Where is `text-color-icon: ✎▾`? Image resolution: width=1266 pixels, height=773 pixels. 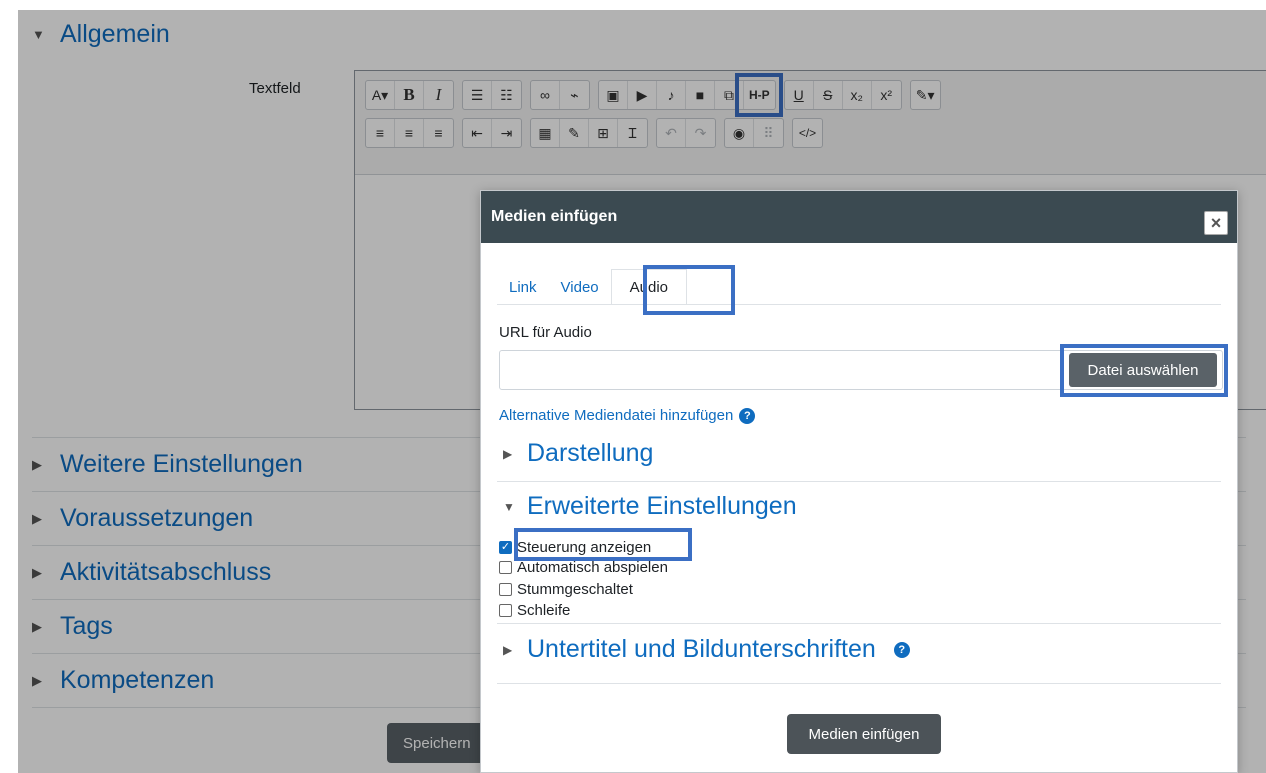 text-color-icon: ✎▾ is located at coordinates (925, 95).